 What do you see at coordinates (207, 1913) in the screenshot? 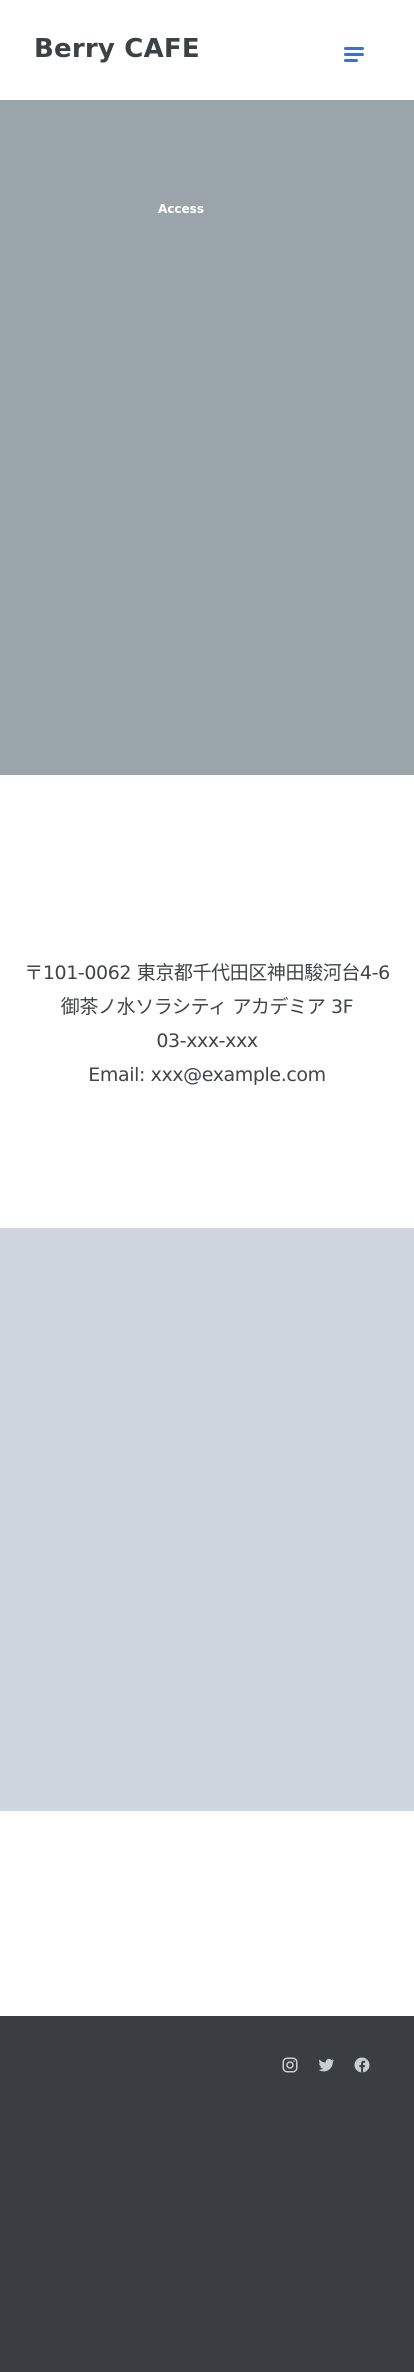
I see `content-spacer` at bounding box center [207, 1913].